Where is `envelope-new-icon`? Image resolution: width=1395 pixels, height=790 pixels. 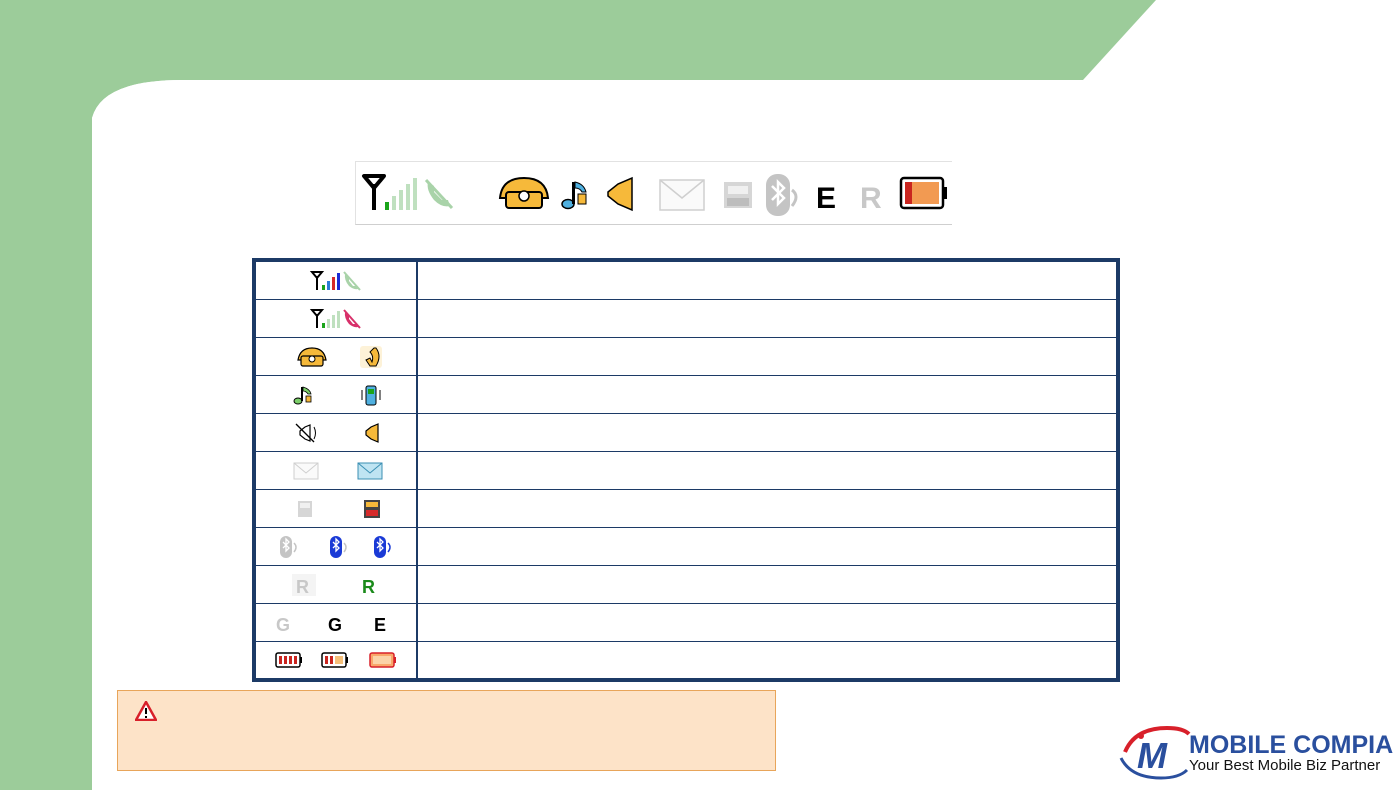 envelope-new-icon is located at coordinates (370, 471).